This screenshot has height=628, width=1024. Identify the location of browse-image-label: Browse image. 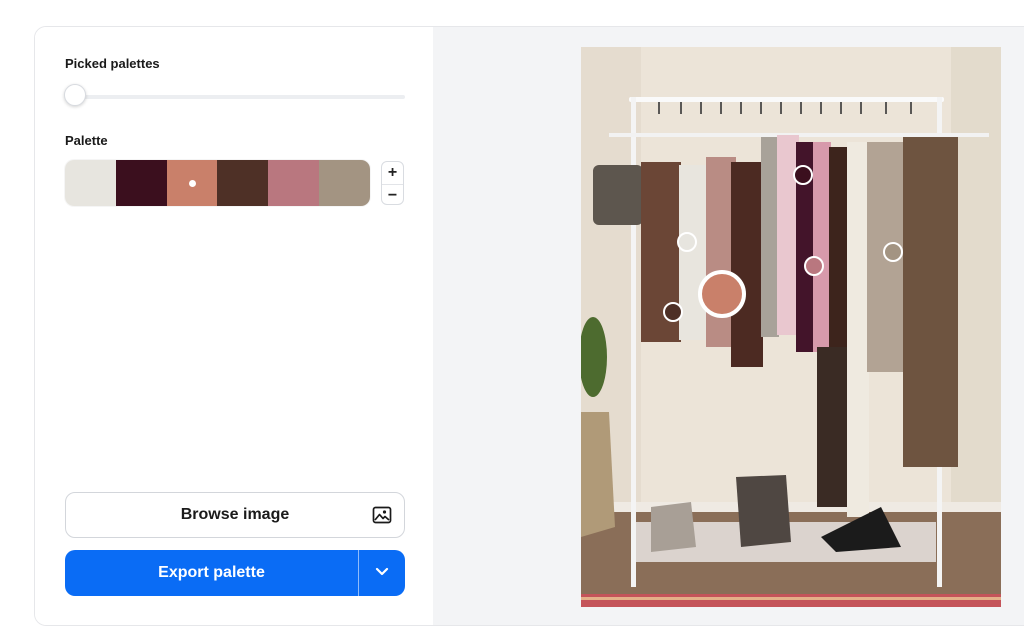
(235, 514).